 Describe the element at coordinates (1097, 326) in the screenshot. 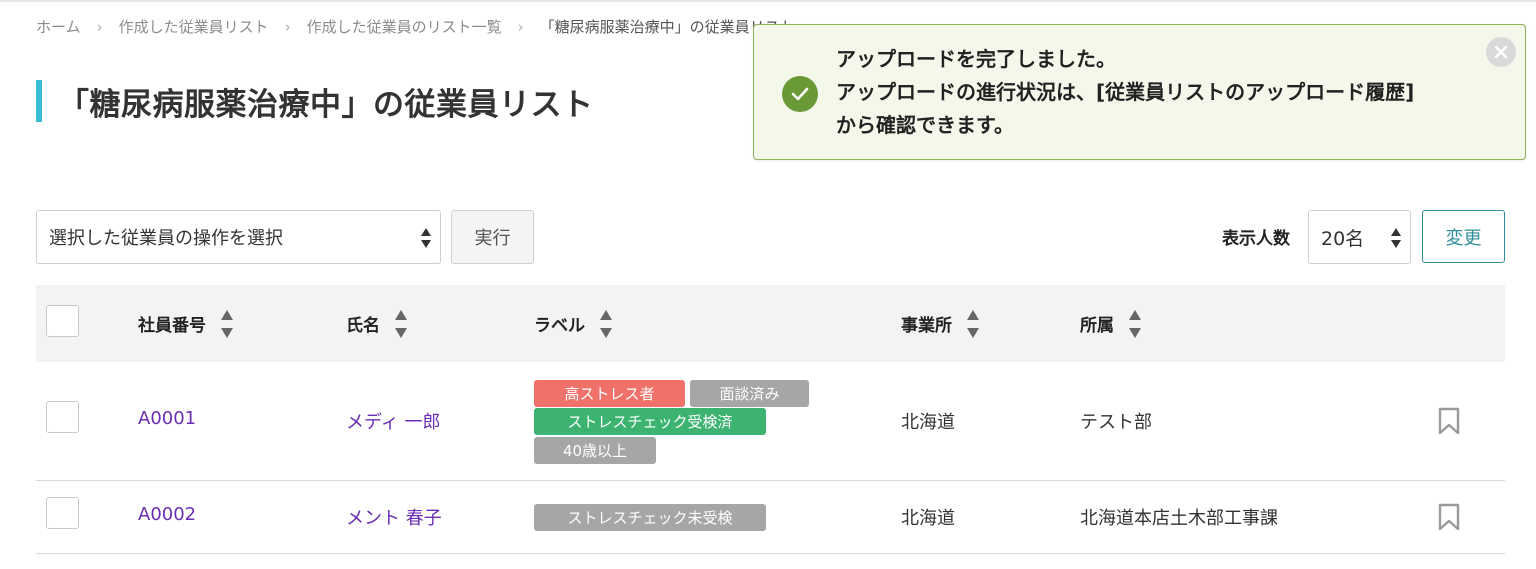

I see `column-header-label: 所属` at that location.